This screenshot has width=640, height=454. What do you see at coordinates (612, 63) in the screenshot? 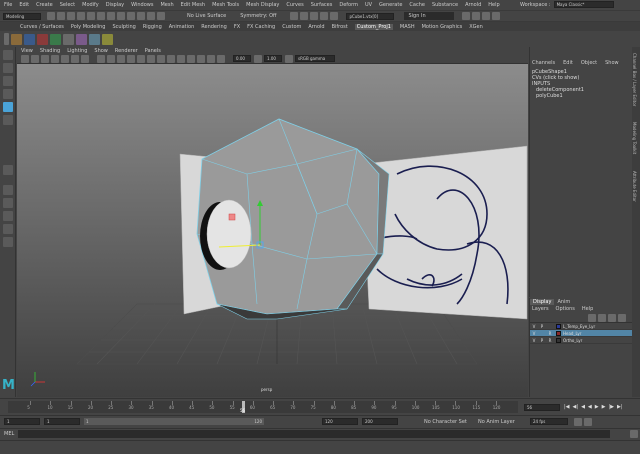
I see `channel-box-menu-show: Show` at bounding box center [612, 63].